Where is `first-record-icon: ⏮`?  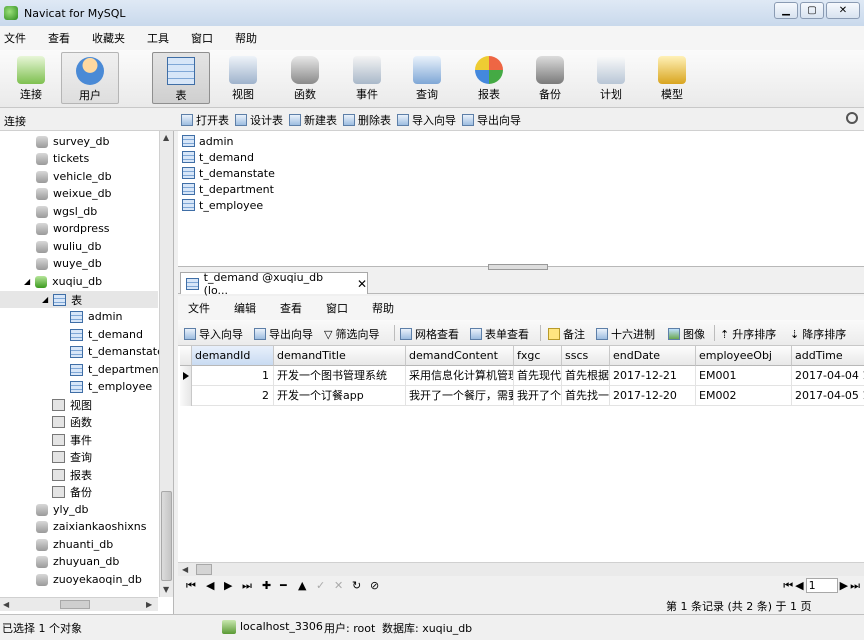 first-record-icon: ⏮ is located at coordinates (191, 586).